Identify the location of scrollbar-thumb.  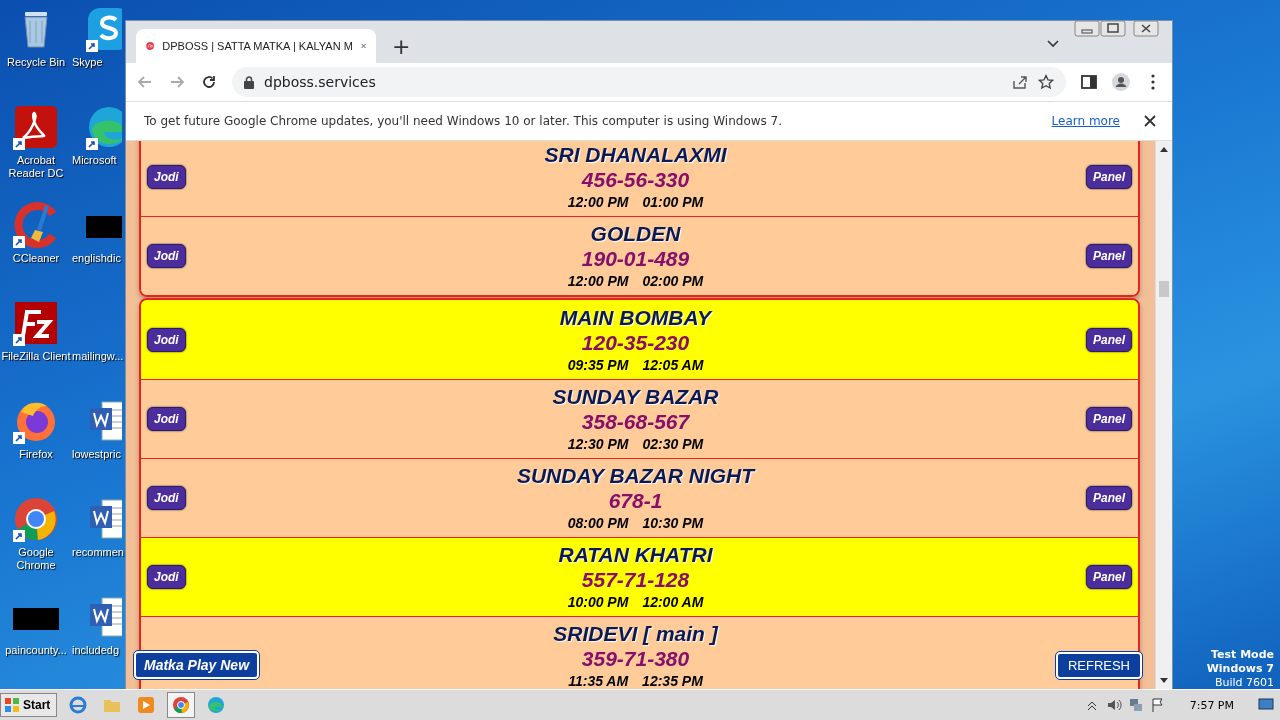
(1164, 289).